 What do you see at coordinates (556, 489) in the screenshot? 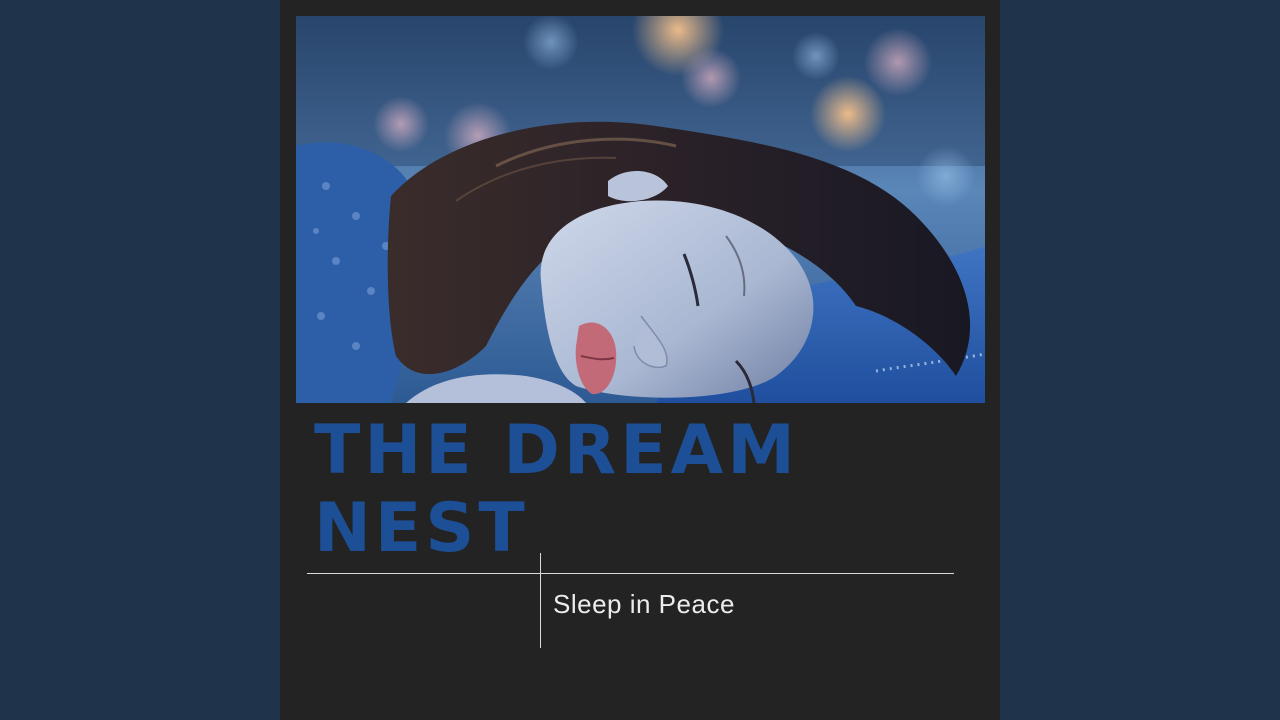
I see `album-title: THE DREAM NEST` at bounding box center [556, 489].